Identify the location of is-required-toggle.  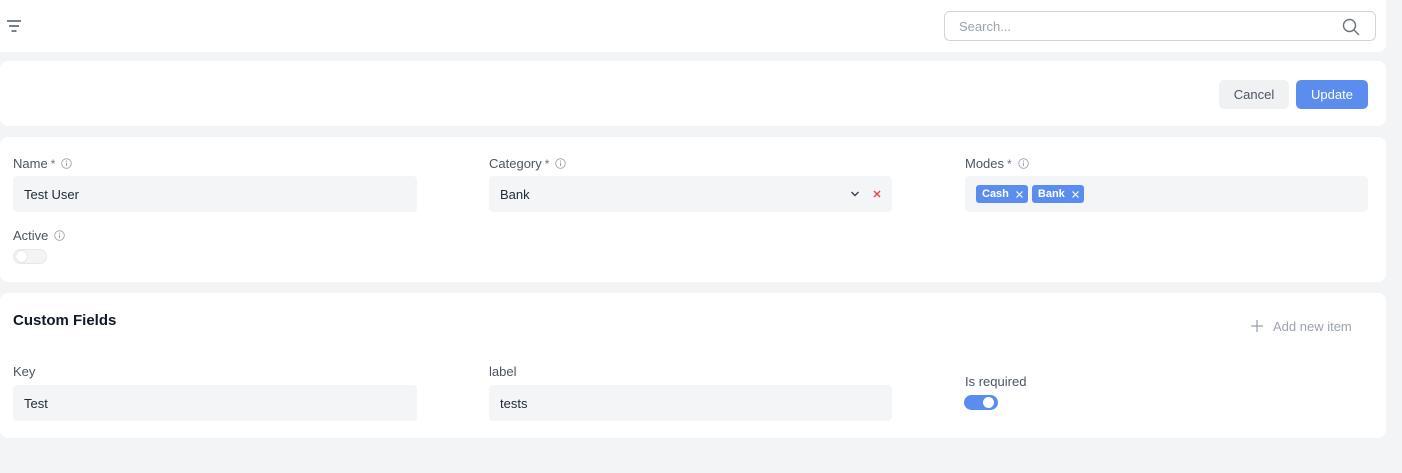
(981, 402).